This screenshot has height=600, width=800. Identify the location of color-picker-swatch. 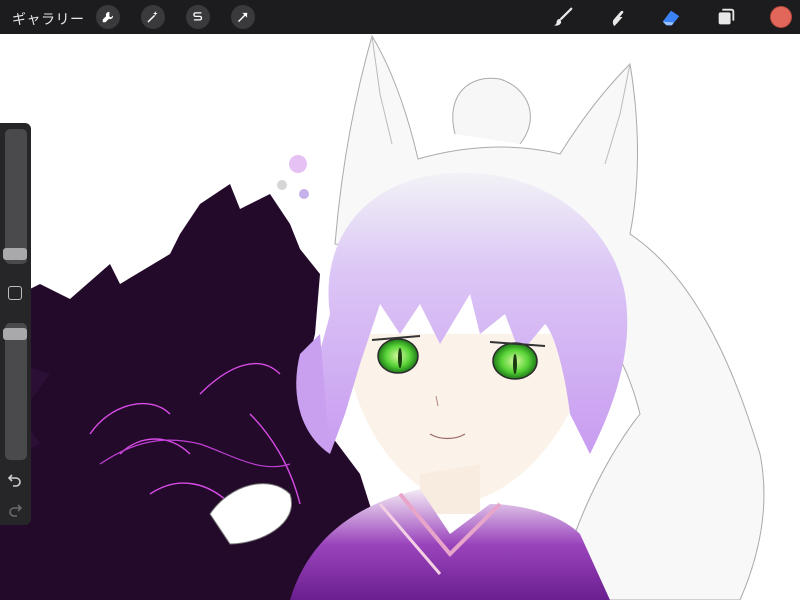
(781, 17).